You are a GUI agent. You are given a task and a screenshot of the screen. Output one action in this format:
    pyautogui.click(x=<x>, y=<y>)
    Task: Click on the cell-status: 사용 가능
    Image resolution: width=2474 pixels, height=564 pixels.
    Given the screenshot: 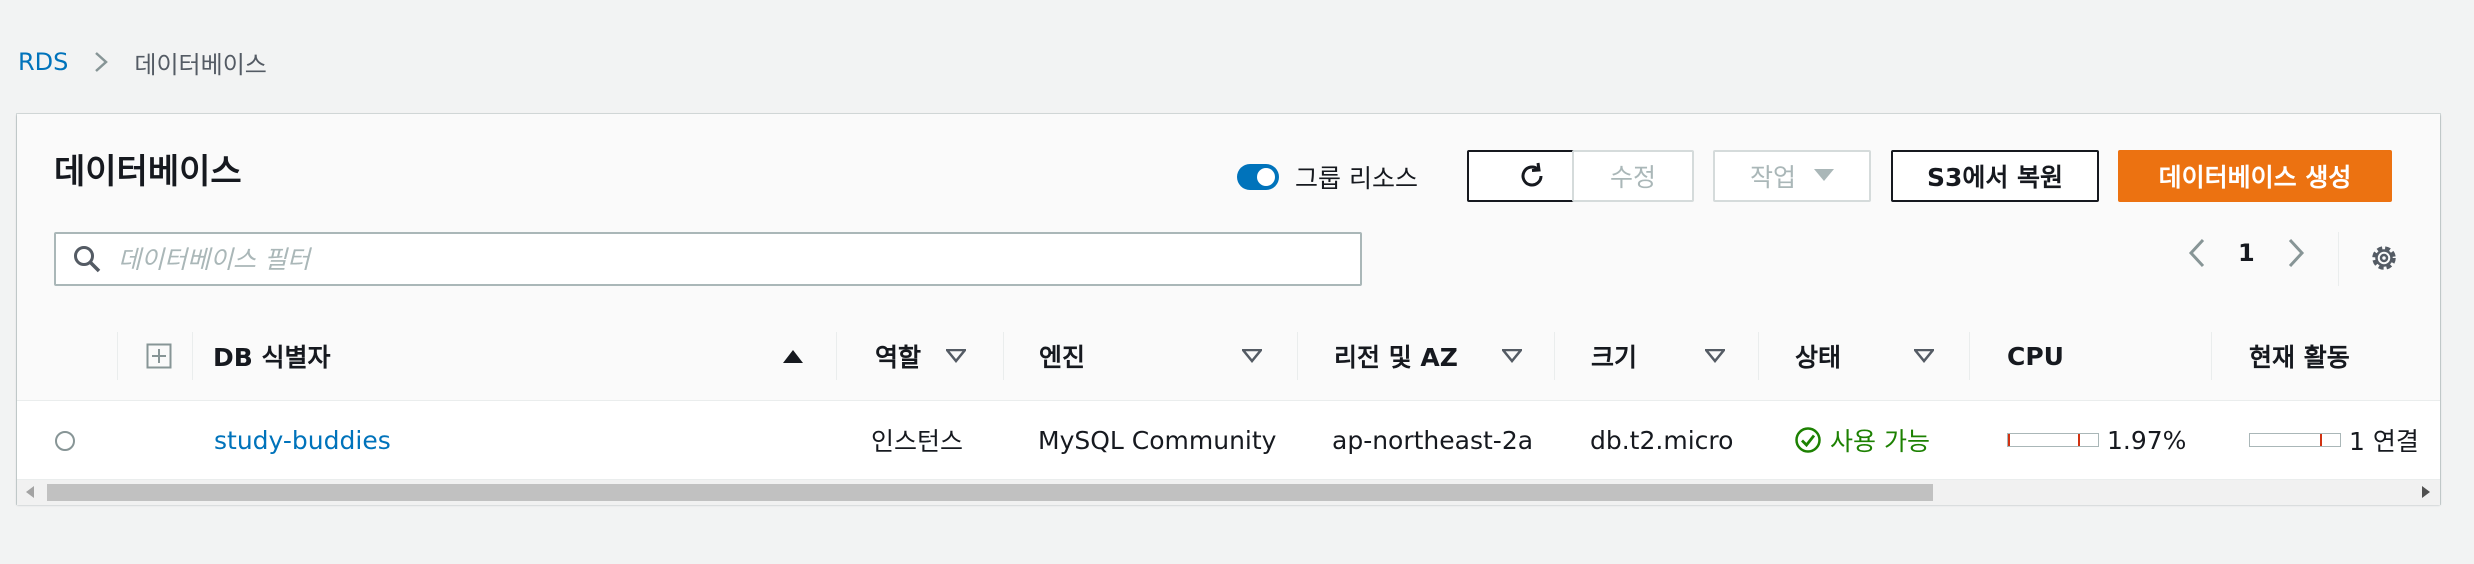 What is the action you would take?
    pyautogui.click(x=1862, y=440)
    